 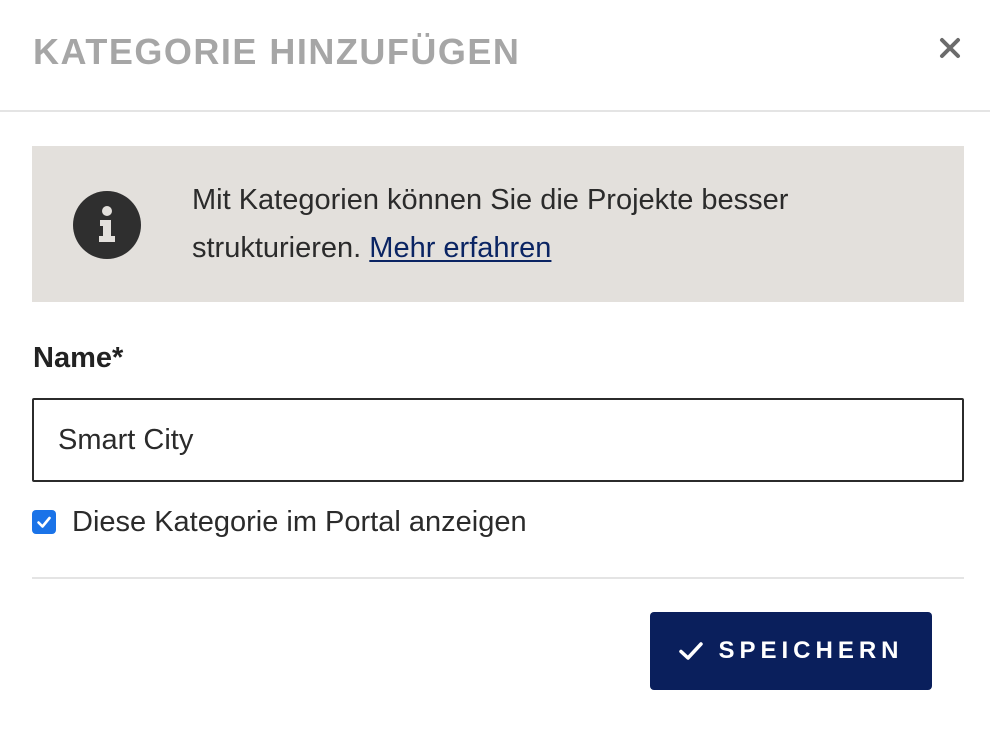 I want to click on name-label-text: Name, so click(x=72, y=358).